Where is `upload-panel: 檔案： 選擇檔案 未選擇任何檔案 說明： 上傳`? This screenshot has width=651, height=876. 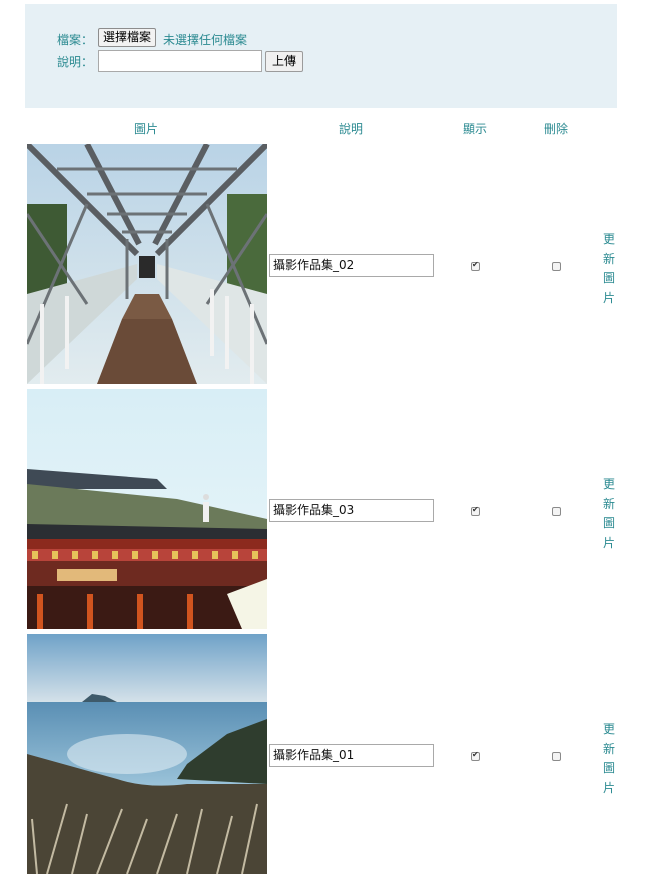
upload-panel: 檔案： 選擇檔案 未選擇任何檔案 說明： 上傳 is located at coordinates (321, 56).